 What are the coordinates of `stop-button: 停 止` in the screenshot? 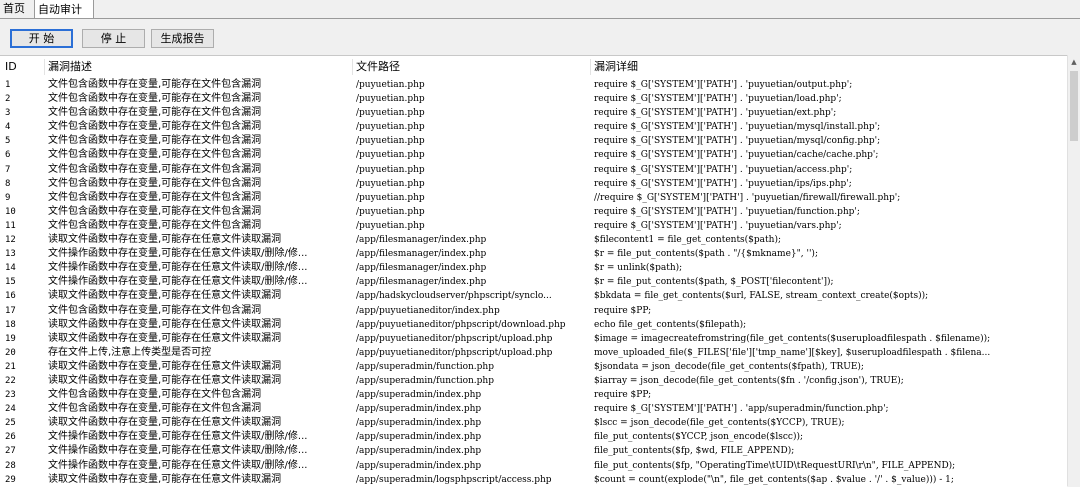 It's located at (113, 38).